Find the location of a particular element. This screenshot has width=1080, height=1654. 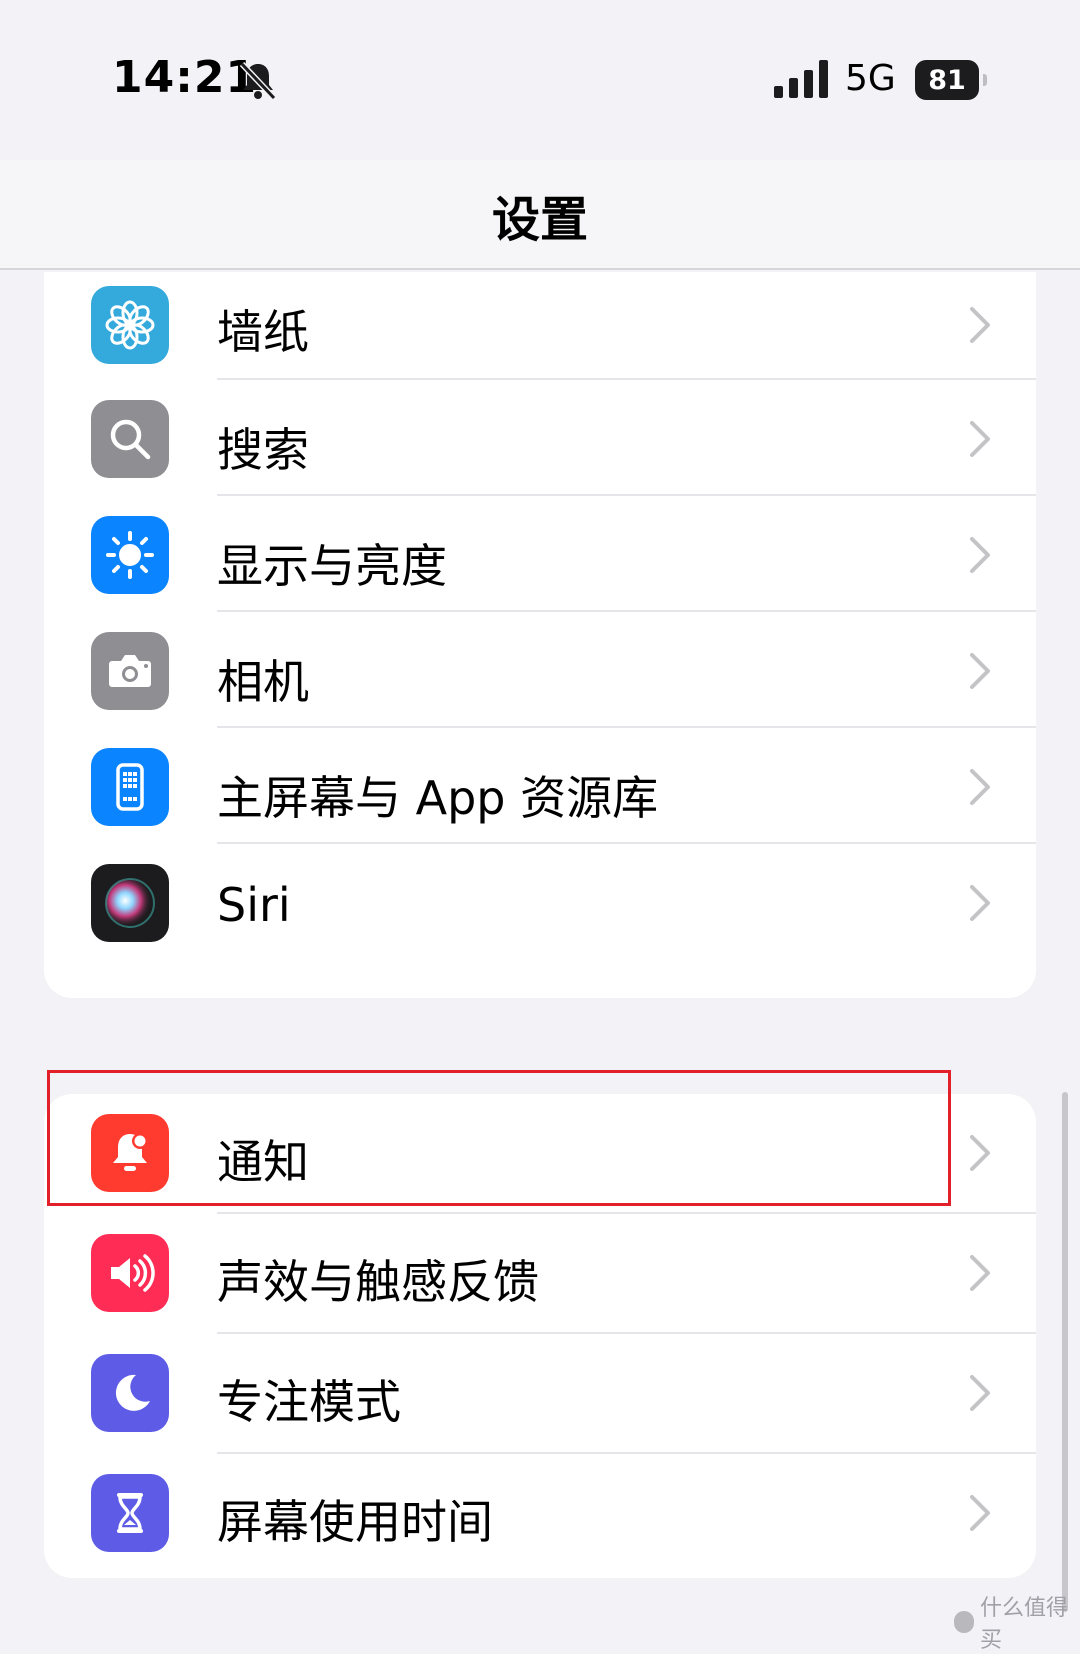

cellular-signal-icon is located at coordinates (801, 79).